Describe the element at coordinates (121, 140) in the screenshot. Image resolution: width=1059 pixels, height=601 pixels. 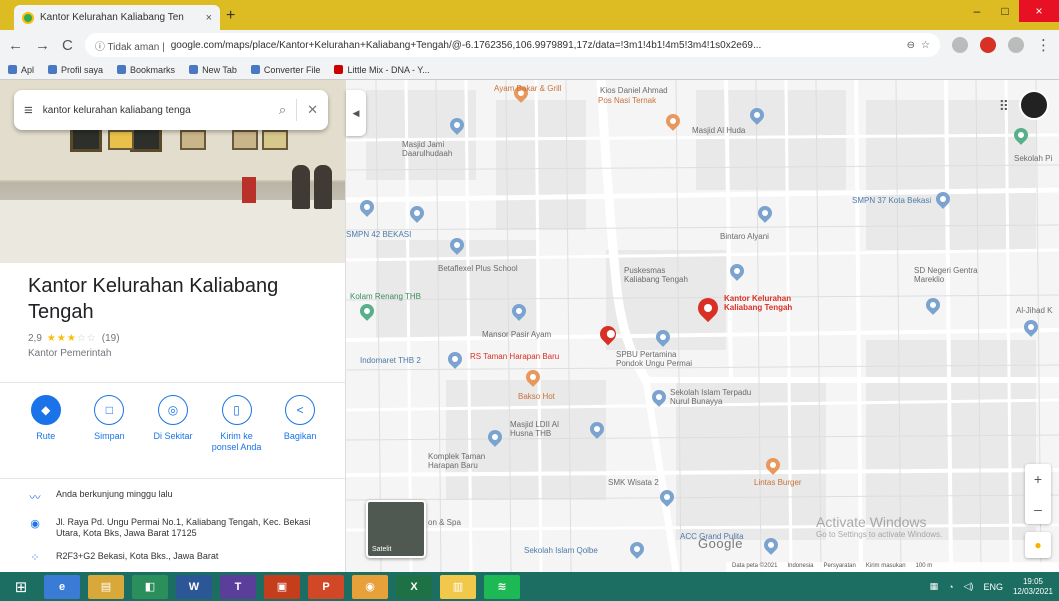
I see `photo-board` at that location.